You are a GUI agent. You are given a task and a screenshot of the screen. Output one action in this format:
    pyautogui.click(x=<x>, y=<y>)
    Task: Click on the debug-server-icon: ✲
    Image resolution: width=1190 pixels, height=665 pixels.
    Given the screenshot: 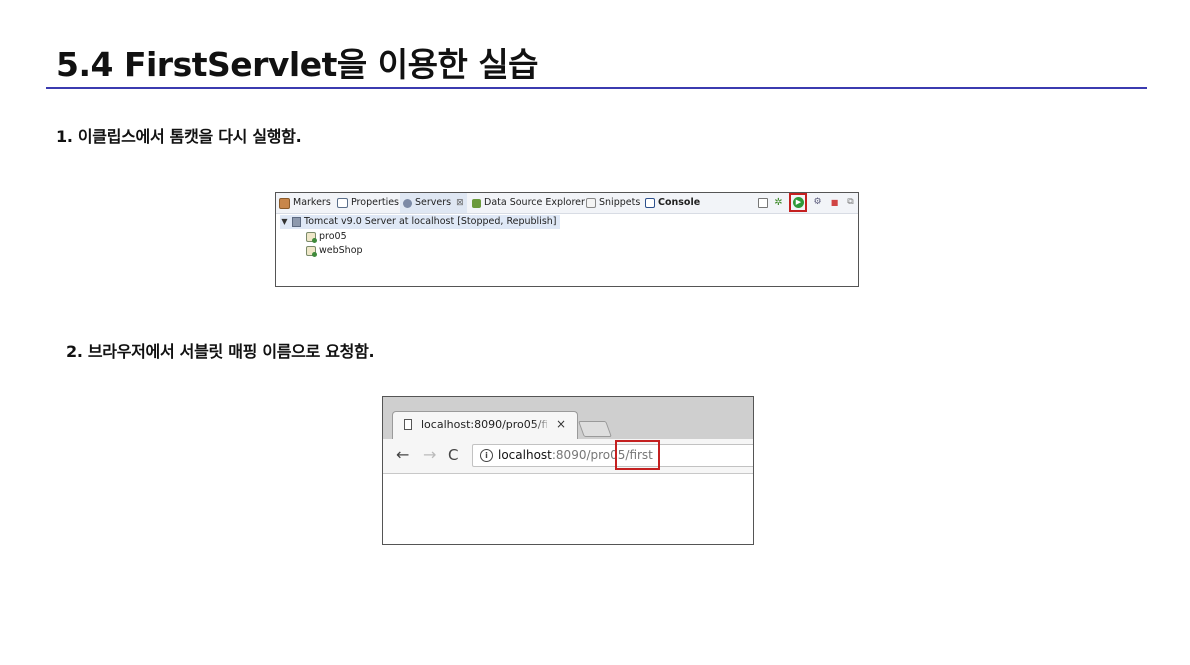 What is the action you would take?
    pyautogui.click(x=778, y=202)
    